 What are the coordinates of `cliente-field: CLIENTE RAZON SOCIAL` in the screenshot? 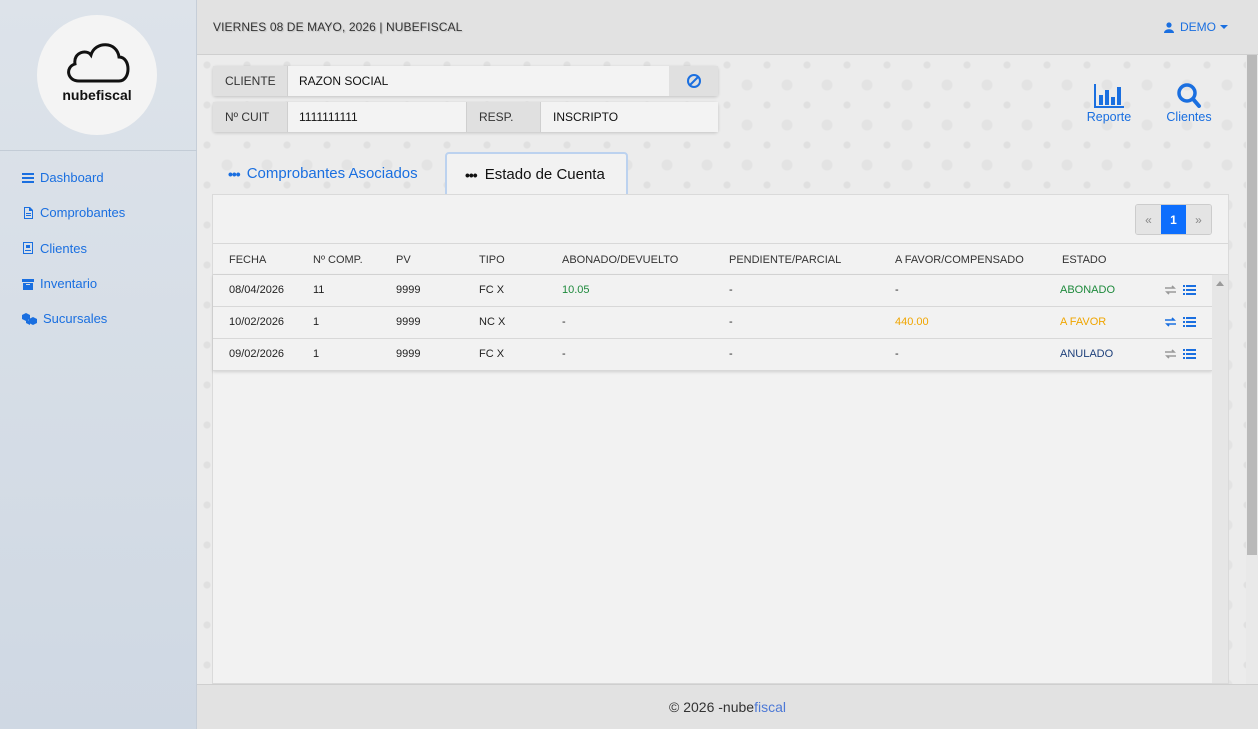 It's located at (465, 81).